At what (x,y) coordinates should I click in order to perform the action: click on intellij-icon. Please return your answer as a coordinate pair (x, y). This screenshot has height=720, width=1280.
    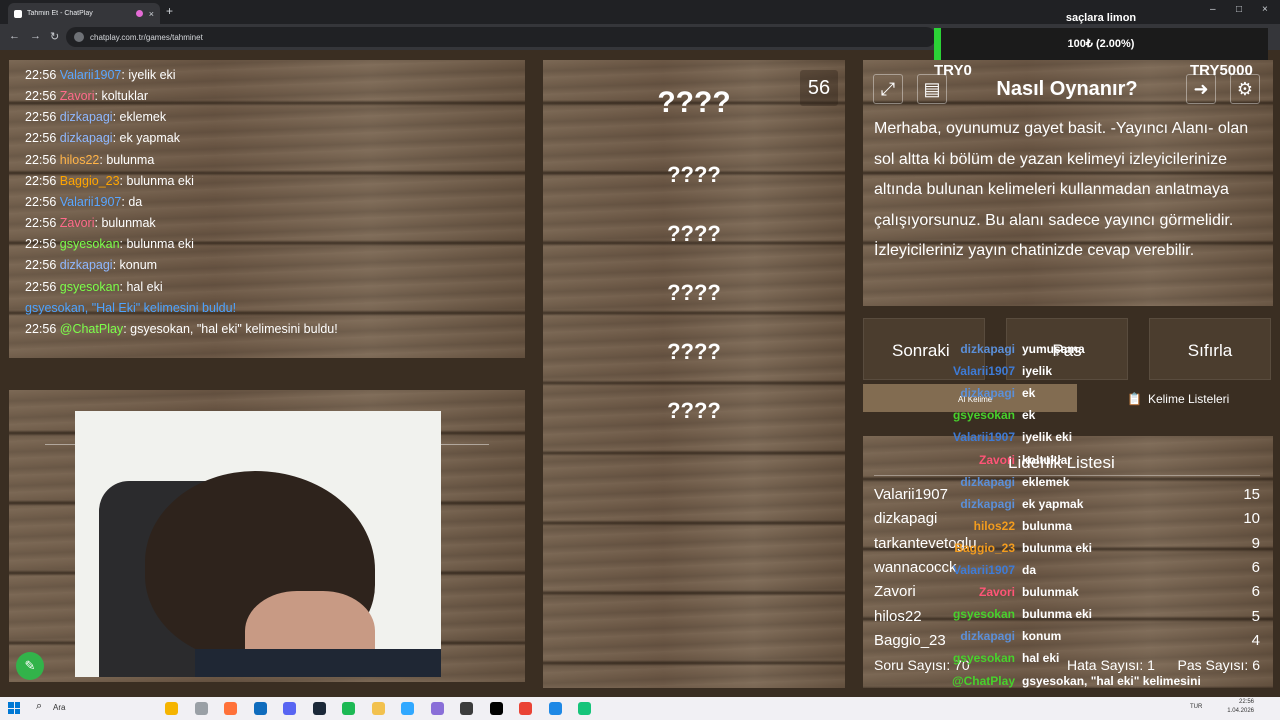
    Looking at the image, I should click on (496, 708).